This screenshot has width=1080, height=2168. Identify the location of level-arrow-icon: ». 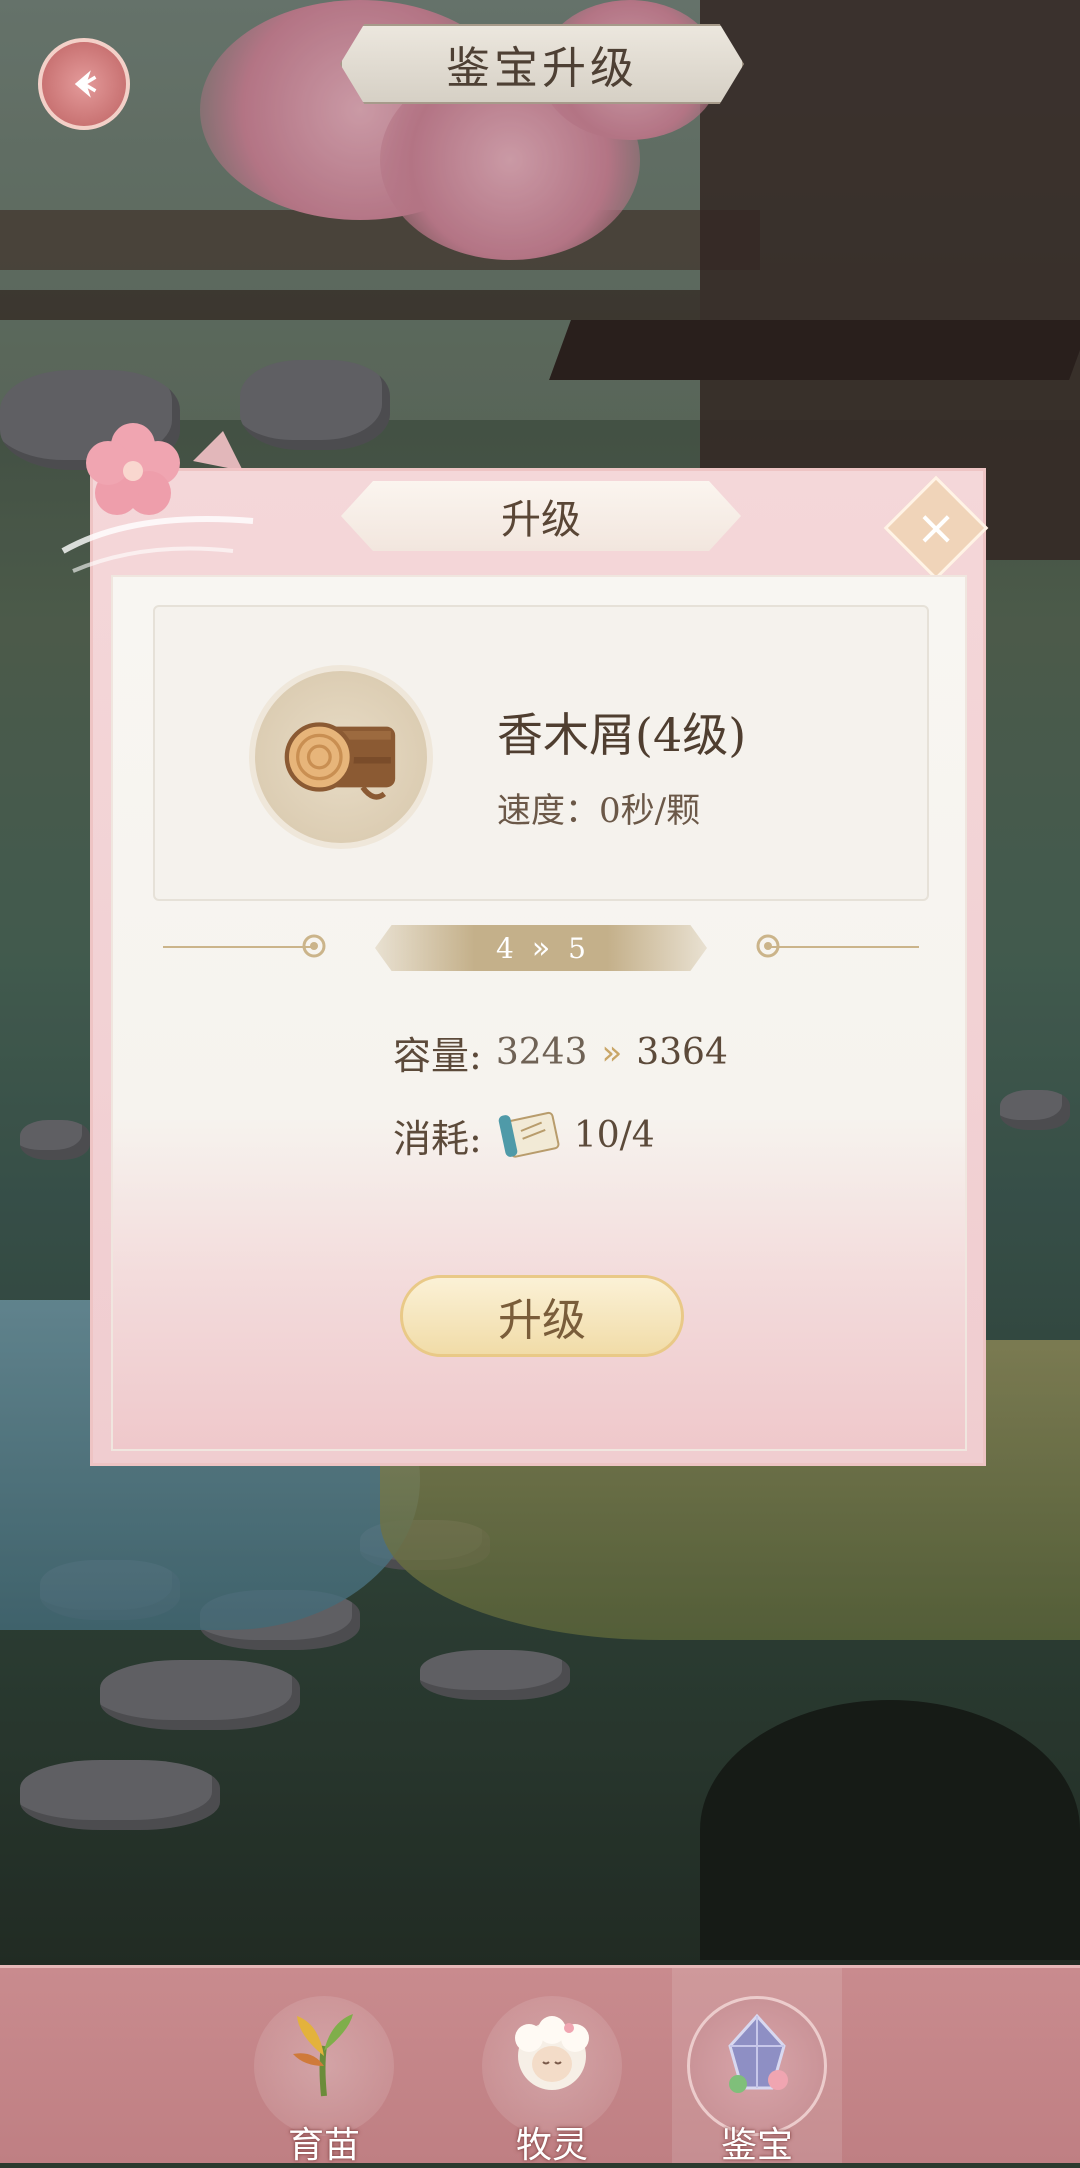
(541, 948).